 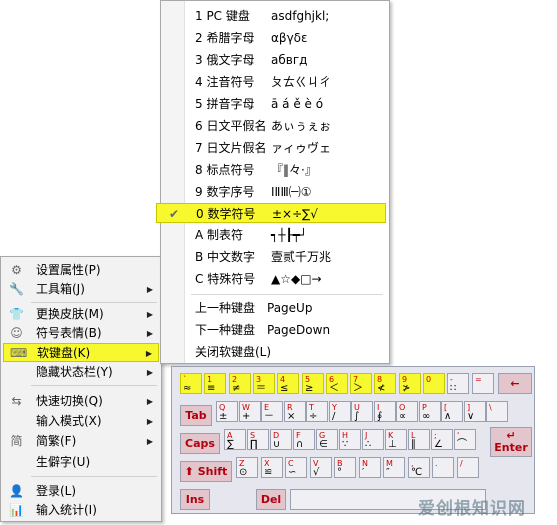 What do you see at coordinates (81, 314) in the screenshot?
I see `menu-item-skin: 👕 更换皮肤(M) ▶` at bounding box center [81, 314].